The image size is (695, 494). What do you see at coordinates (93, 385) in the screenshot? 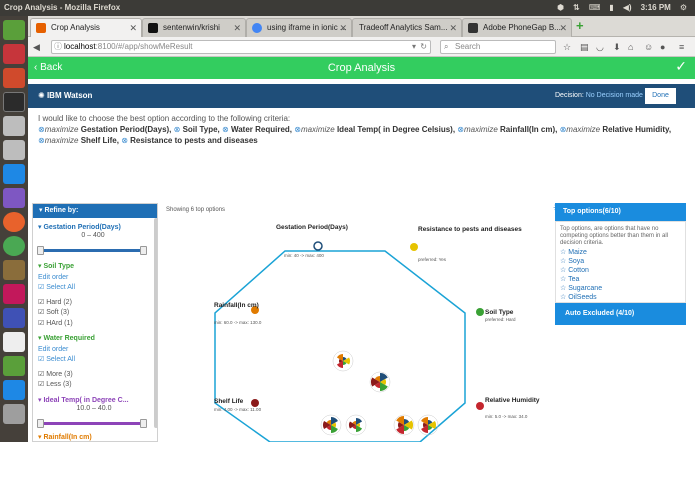
I see `water-option-checkbox: ☑ Less (3)` at bounding box center [93, 385].